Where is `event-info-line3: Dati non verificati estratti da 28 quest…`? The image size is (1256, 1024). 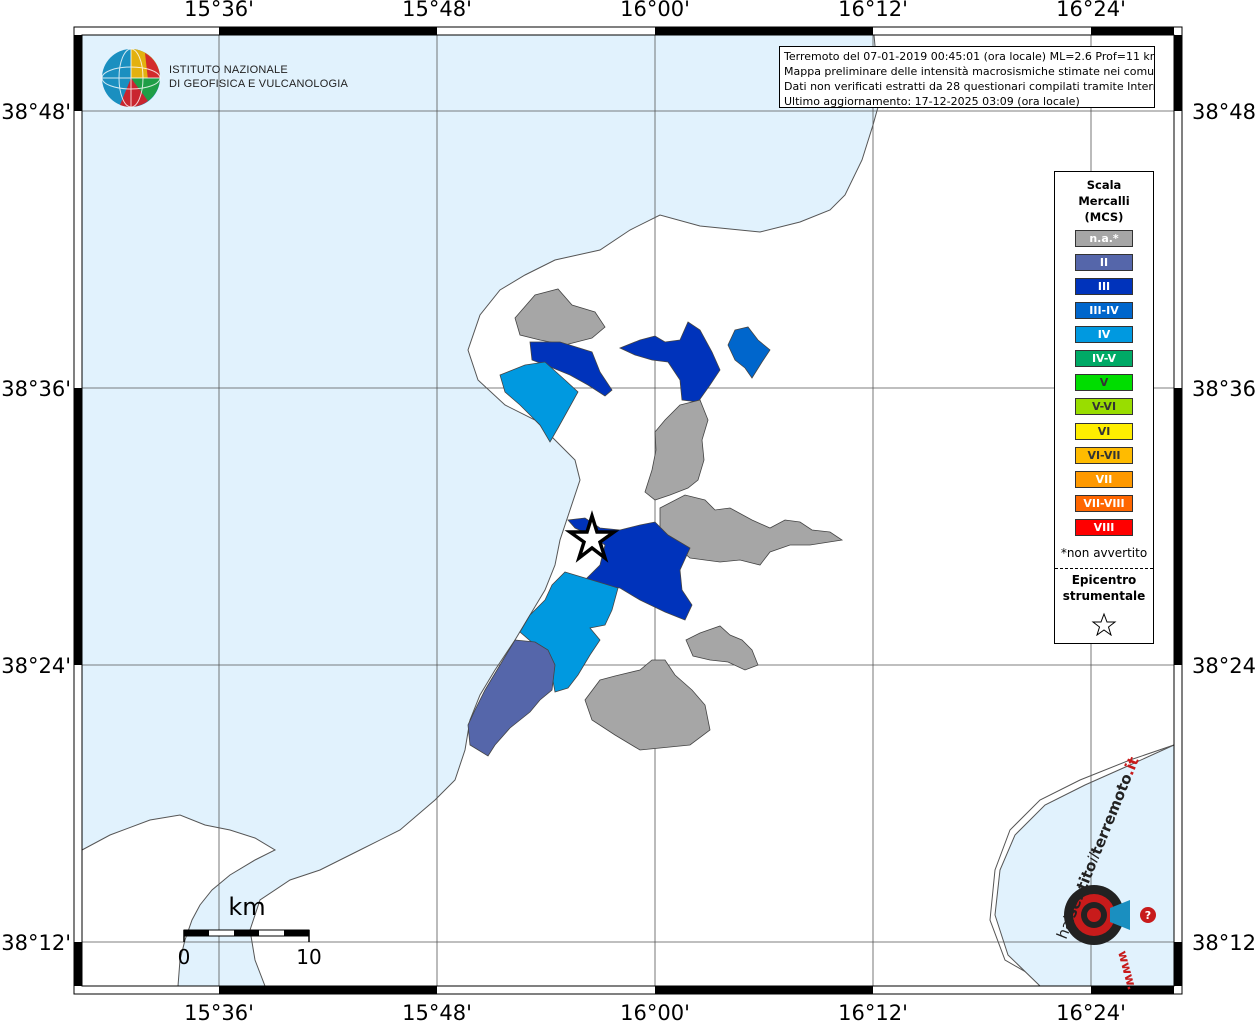
event-info-line3: Dati non verificati estratti da 28 quest… is located at coordinates (969, 86).